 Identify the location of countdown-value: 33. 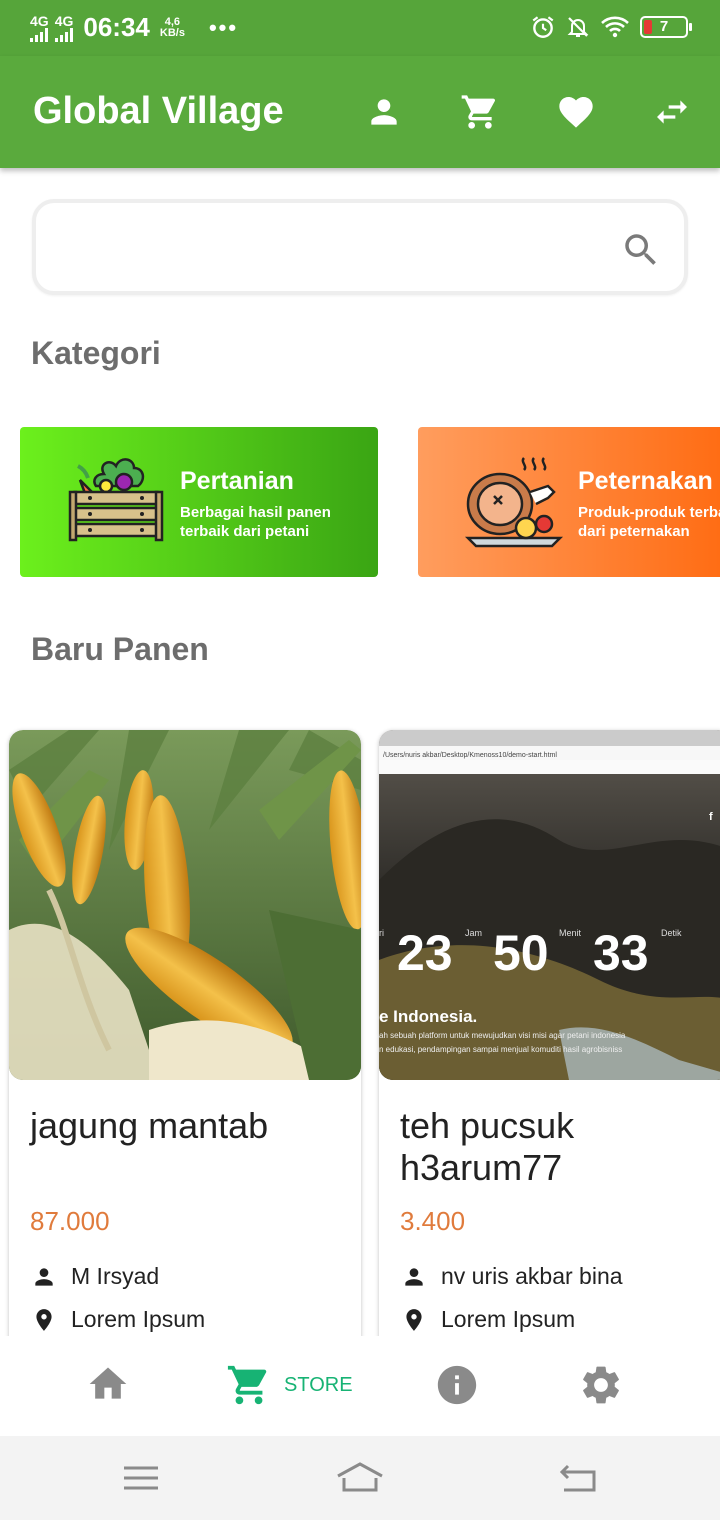
(621, 953).